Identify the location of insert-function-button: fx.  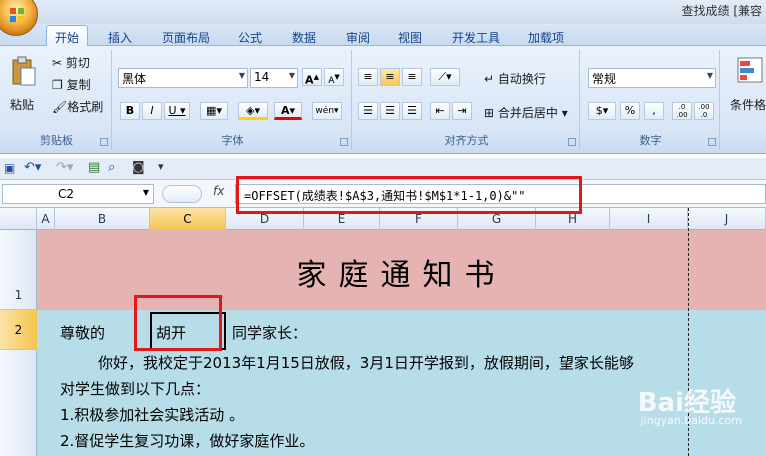
(224, 194).